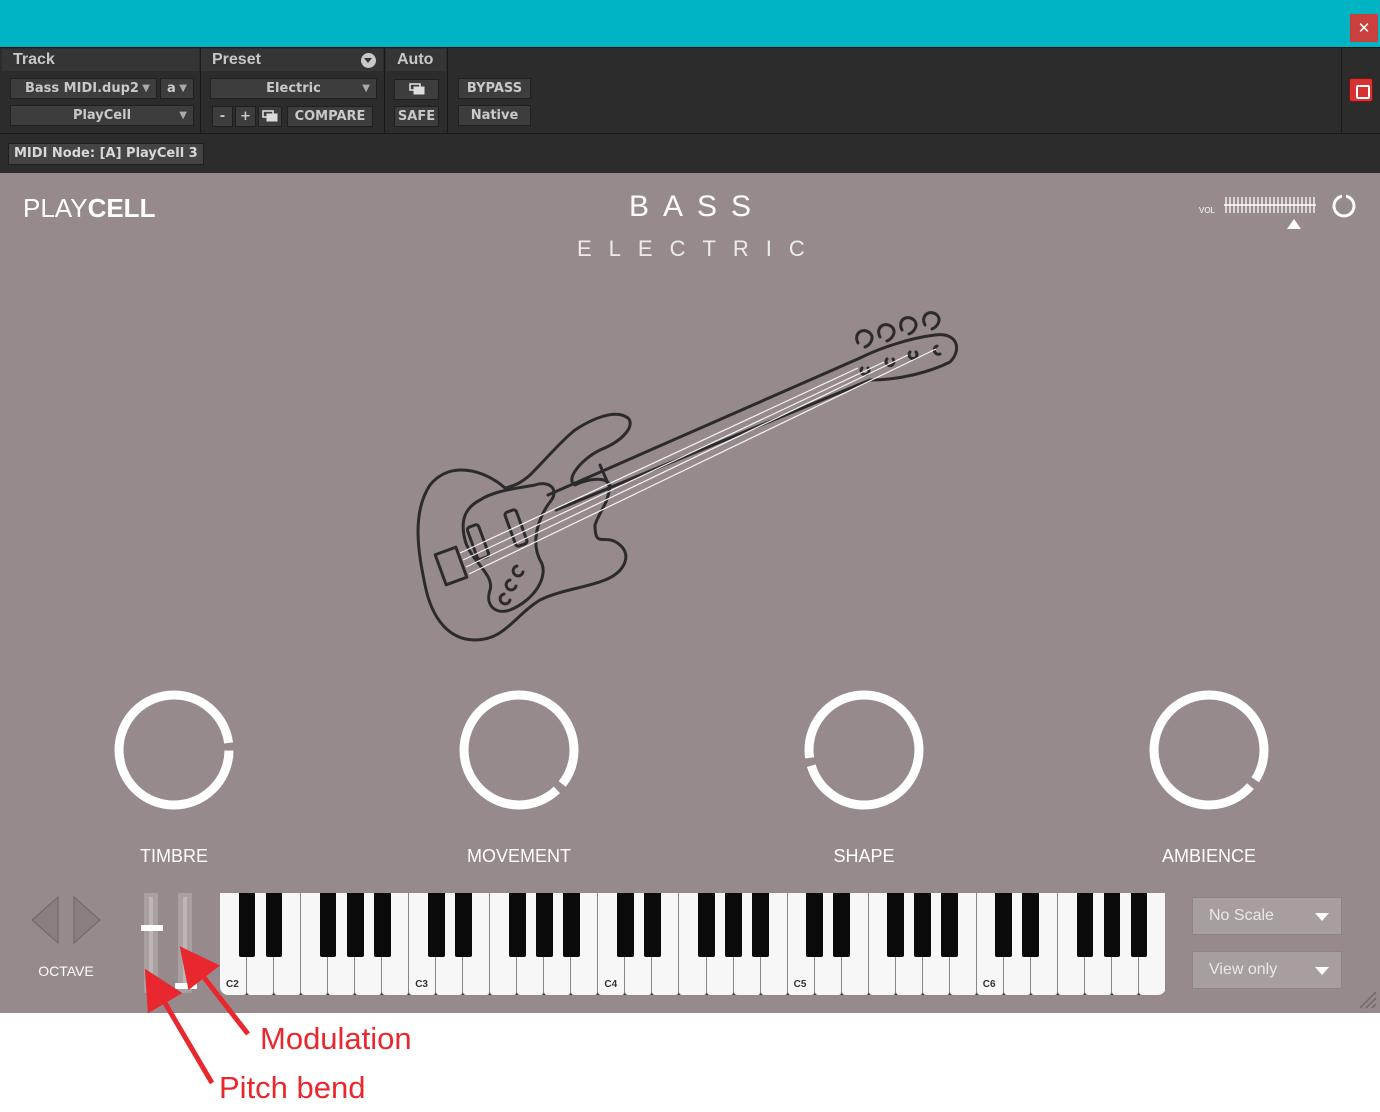  Describe the element at coordinates (416, 116) in the screenshot. I see `safe-button: SAFE` at that location.